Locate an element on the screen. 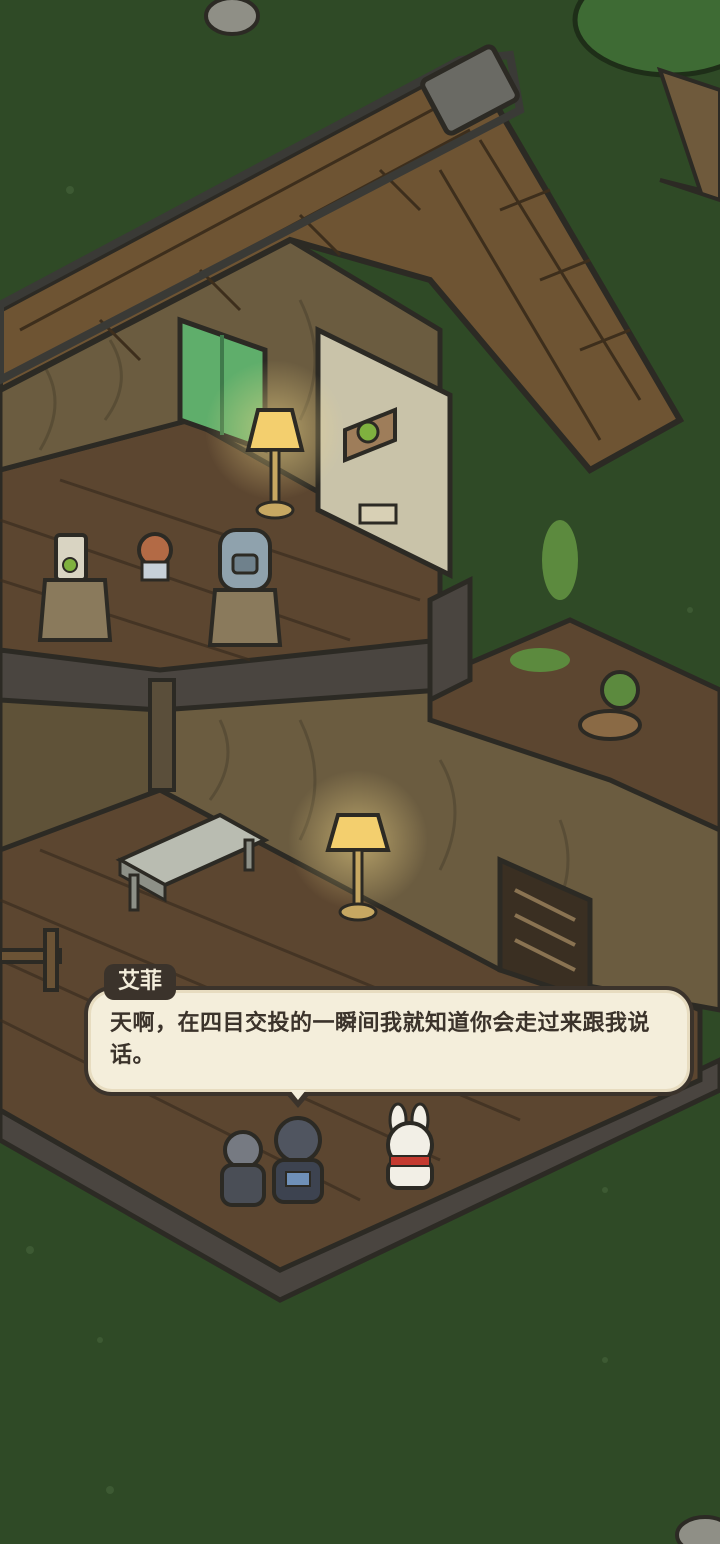  npc-wolf is located at coordinates (298, 1160).